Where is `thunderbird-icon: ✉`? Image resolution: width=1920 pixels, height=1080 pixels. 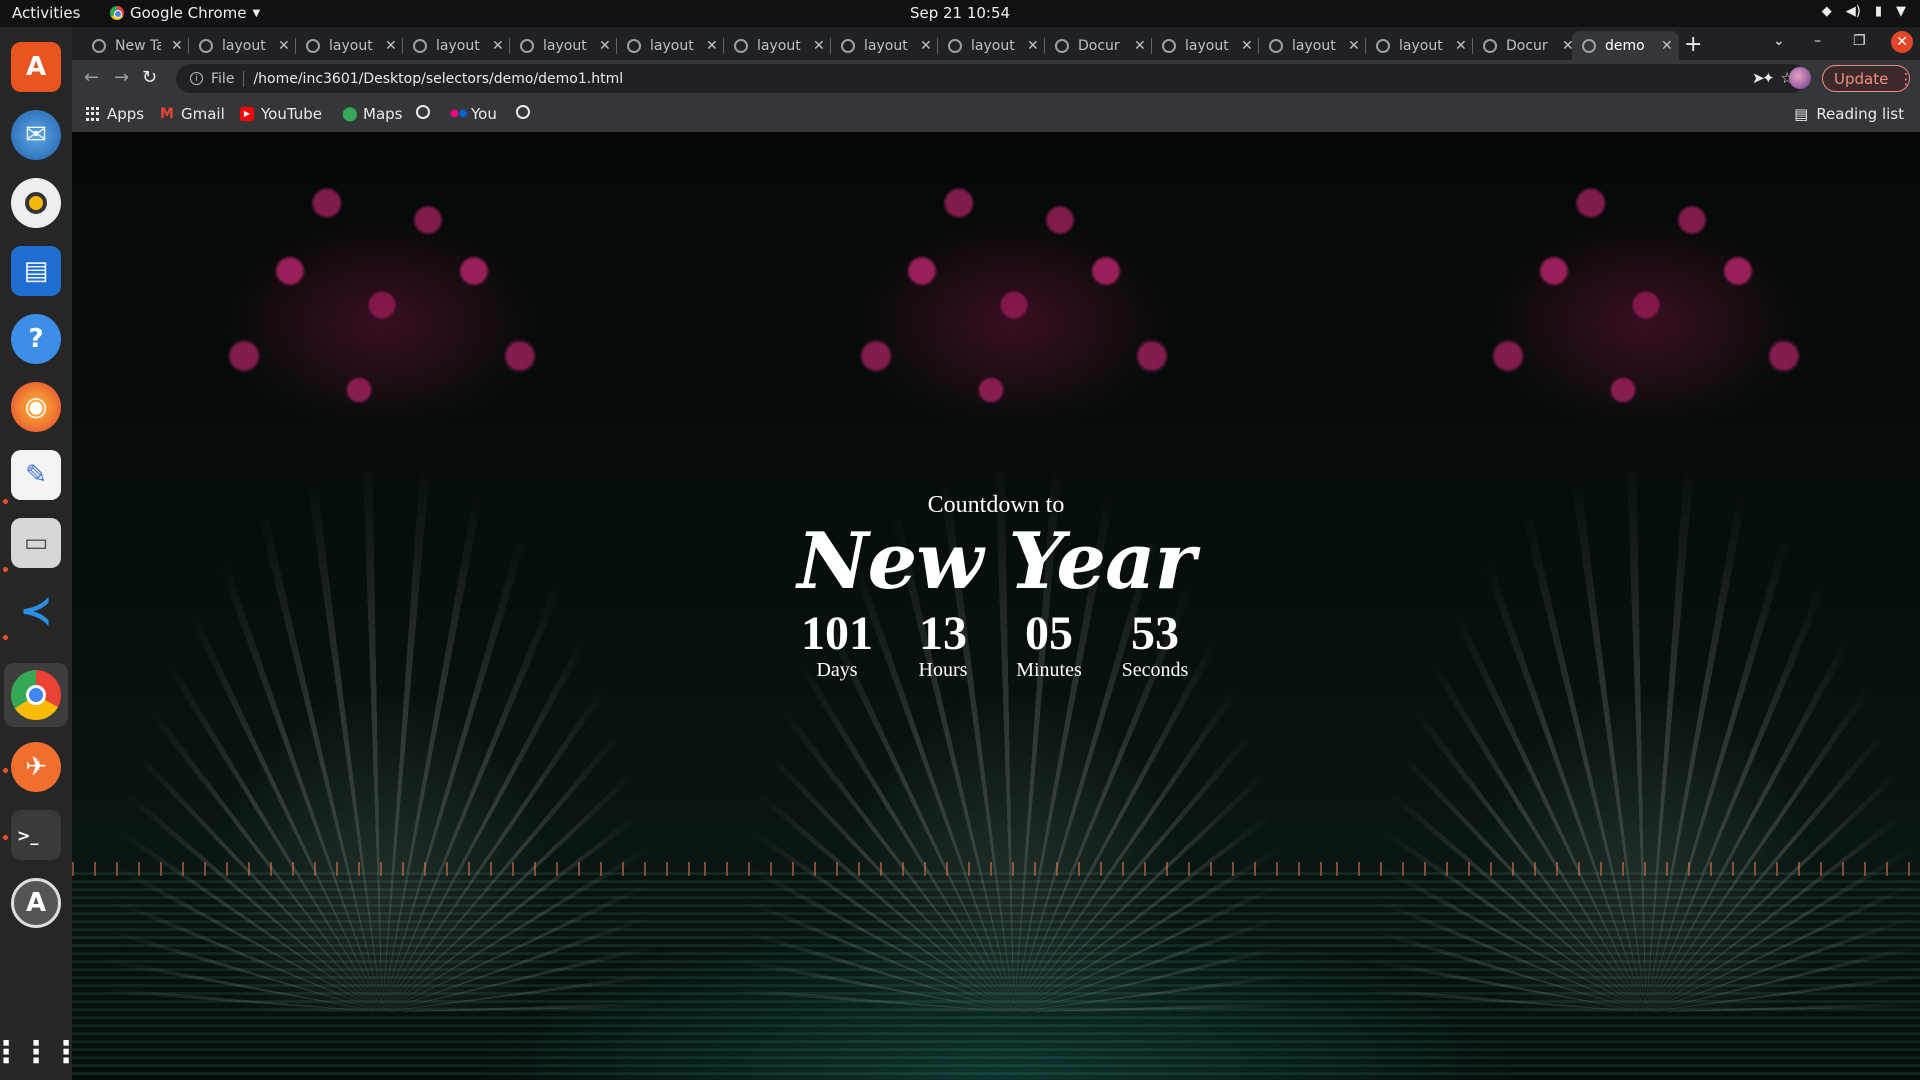
thunderbird-icon: ✉ is located at coordinates (36, 135).